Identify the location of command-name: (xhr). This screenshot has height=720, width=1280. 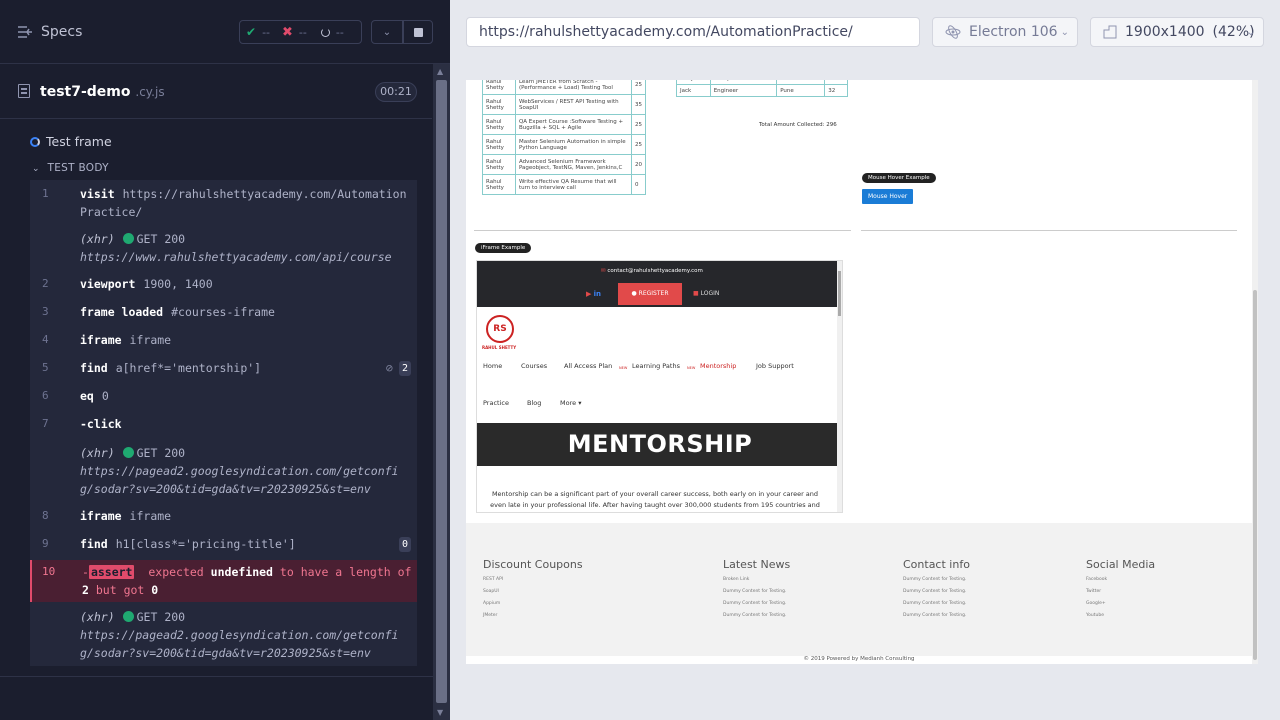
(97, 453).